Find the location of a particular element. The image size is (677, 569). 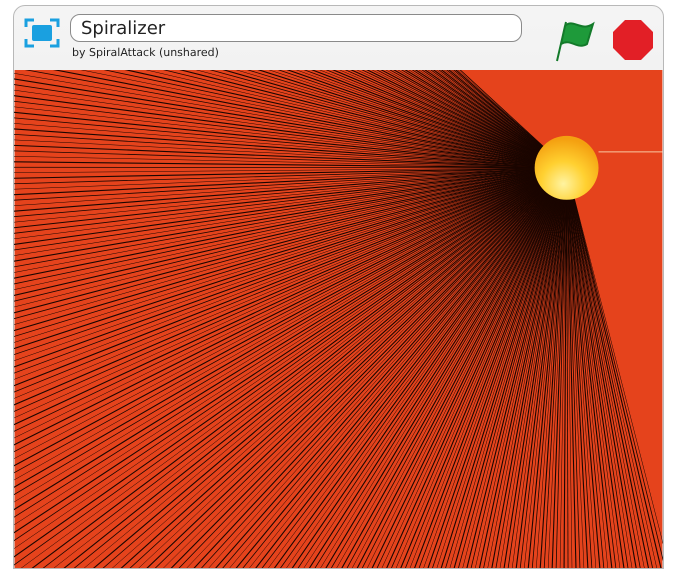

title-field: Spiralizer is located at coordinates (296, 28).